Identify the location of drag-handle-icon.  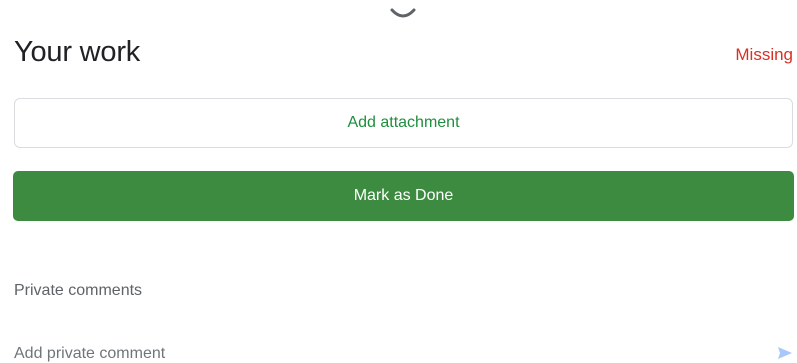
(403, 13).